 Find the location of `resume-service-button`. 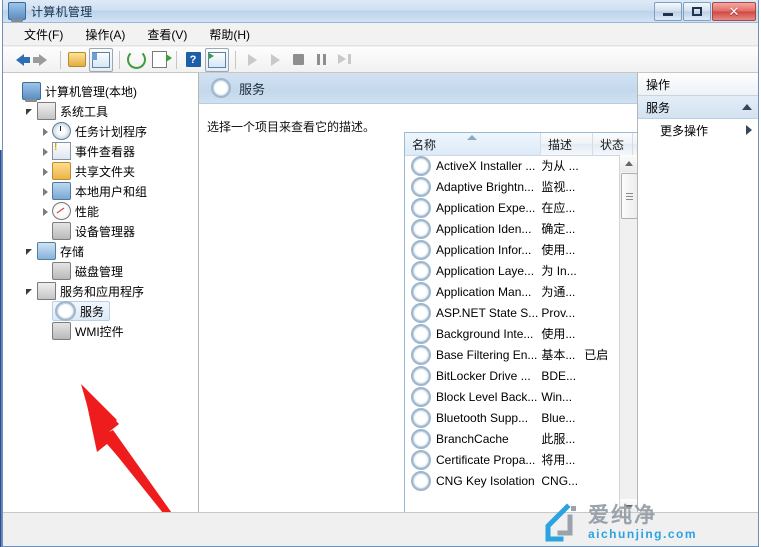

resume-service-button is located at coordinates (275, 60).